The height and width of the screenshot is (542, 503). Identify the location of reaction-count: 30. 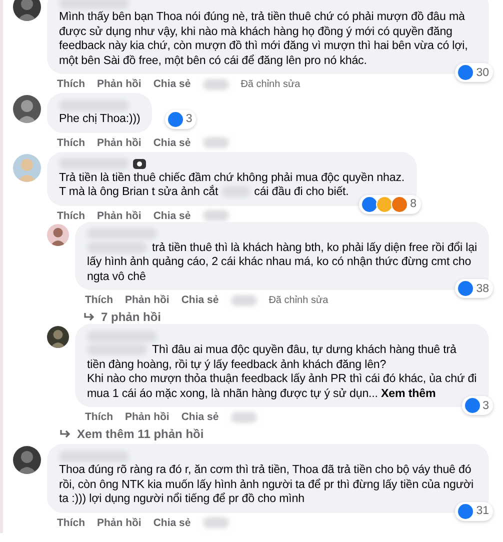
(474, 72).